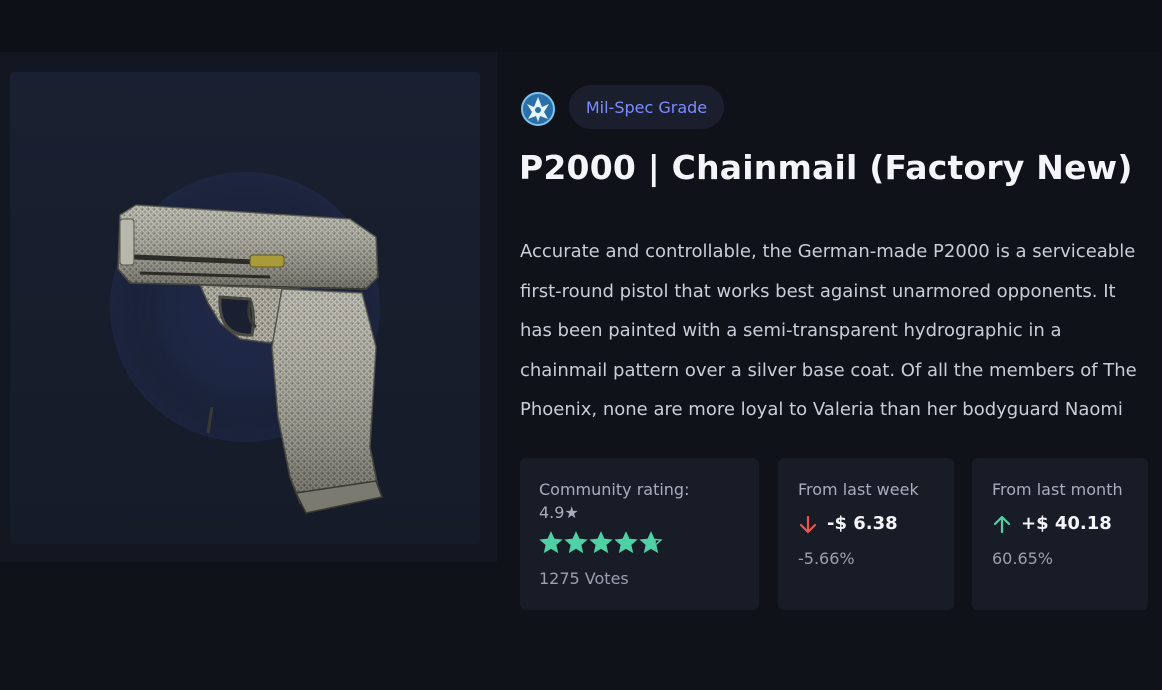  I want to click on monthly-change-card: From last month +$ 40.18 60.65%, so click(1060, 534).